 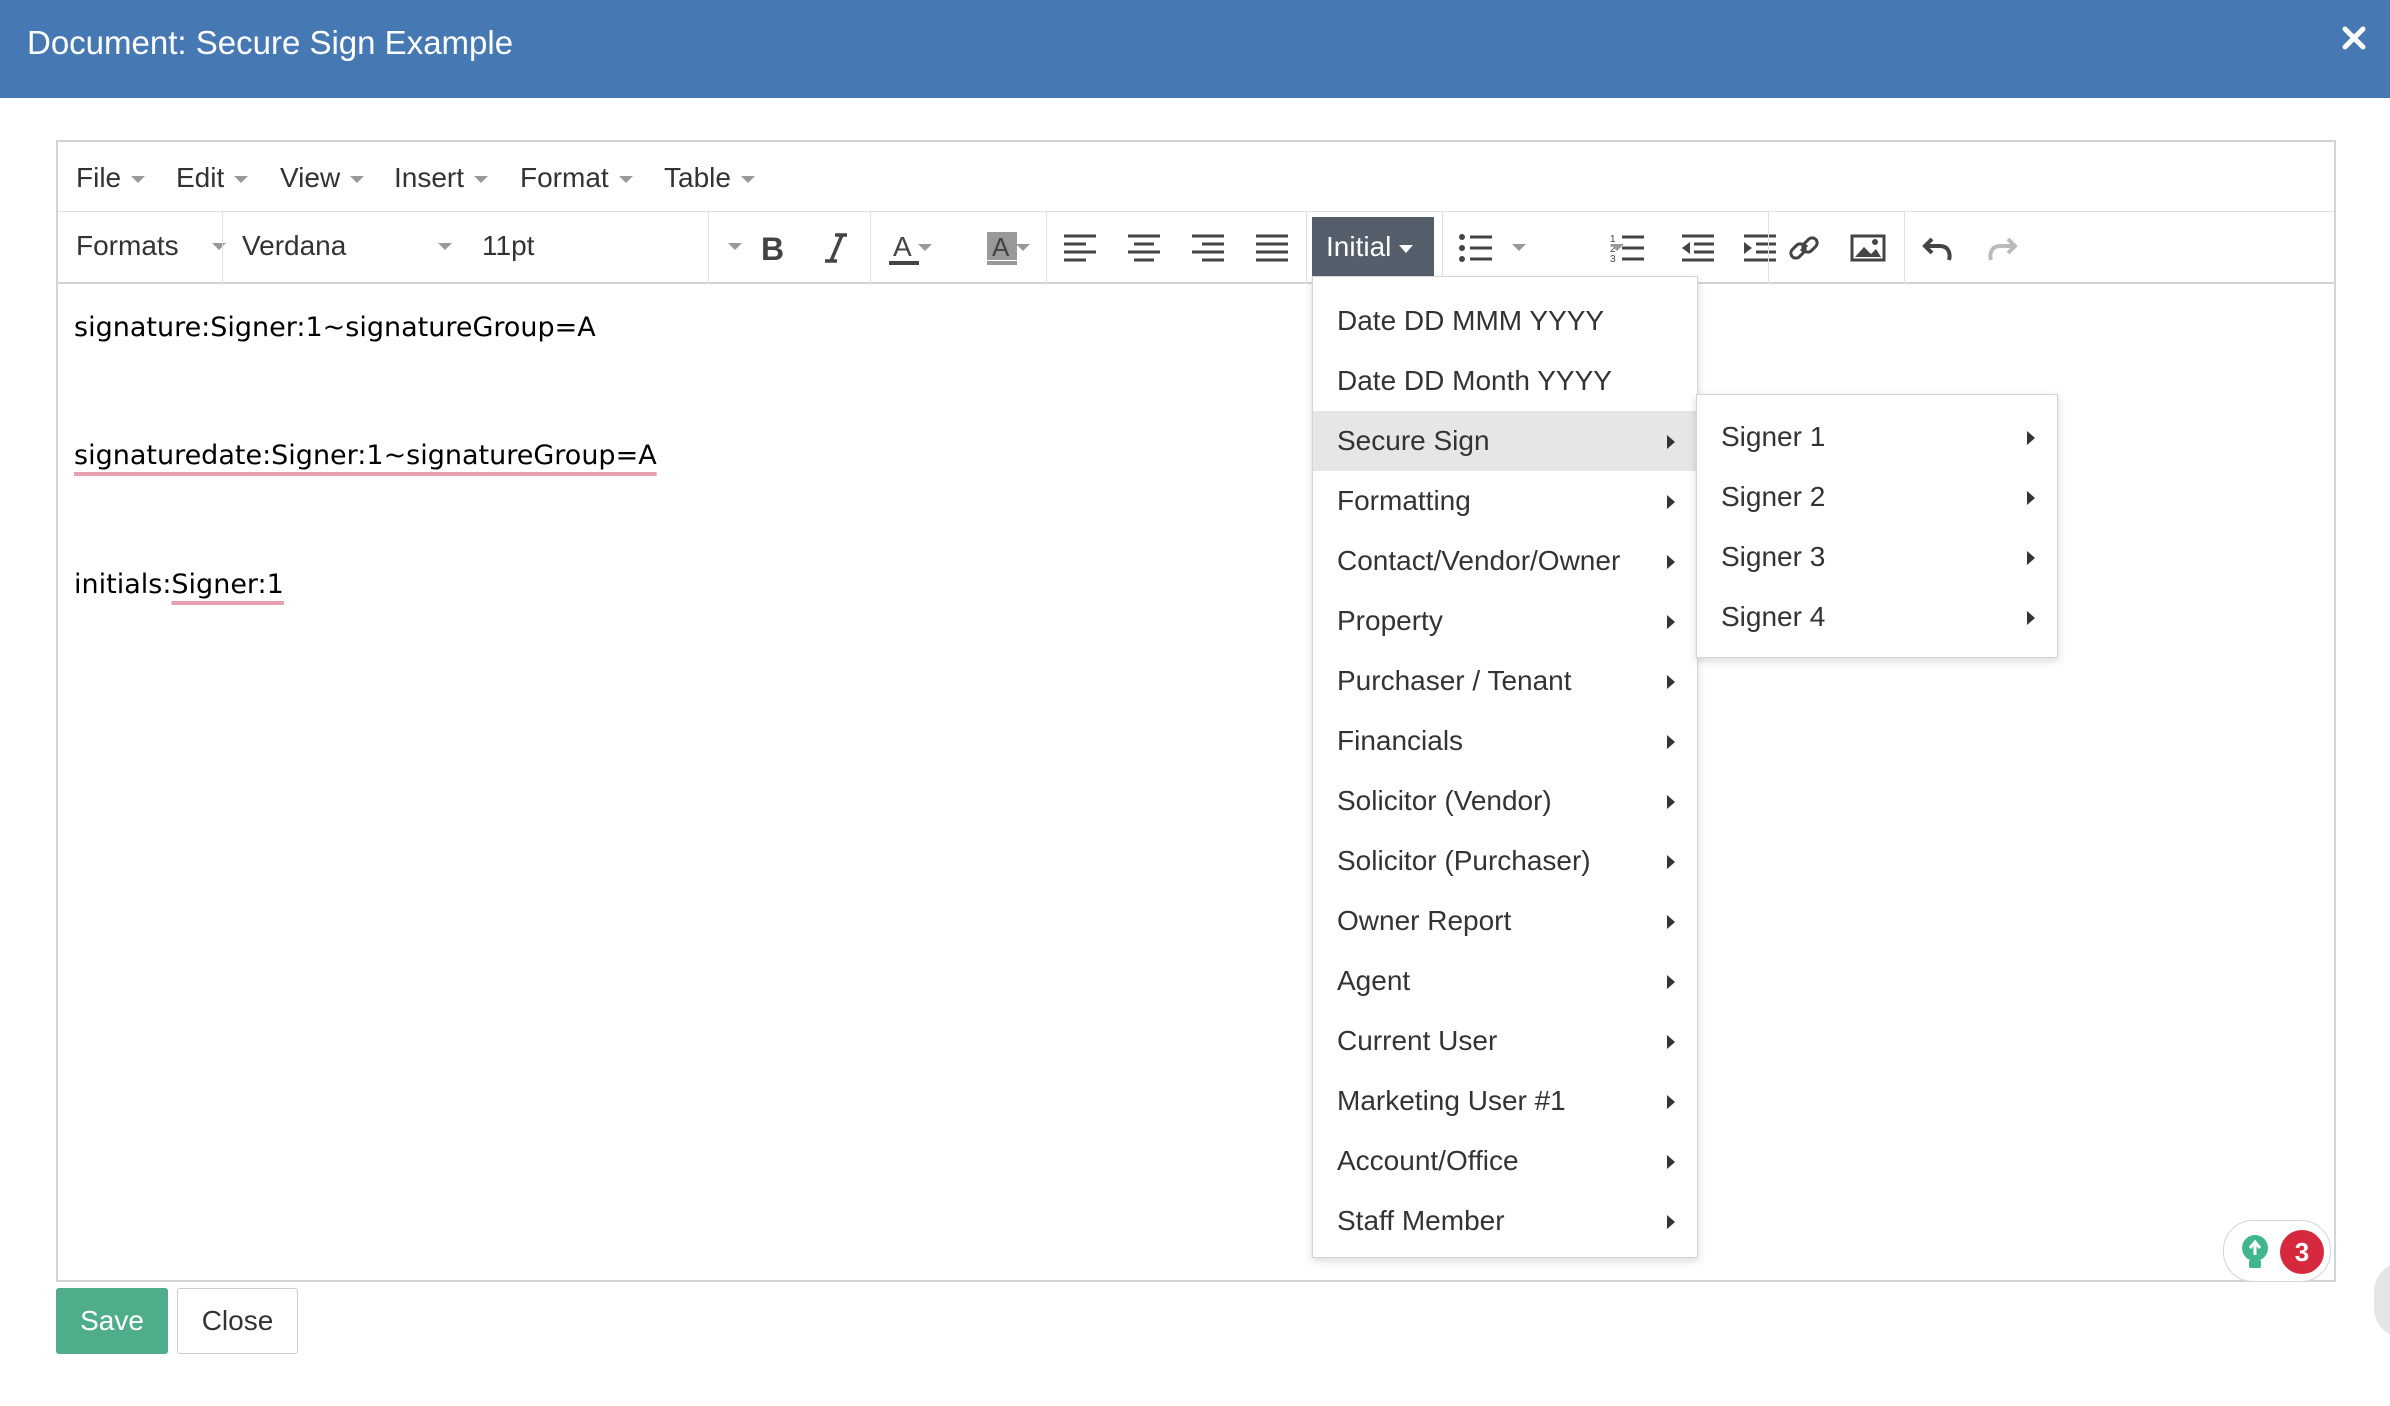 What do you see at coordinates (1628, 248) in the screenshot?
I see `numbered-list-icon: 123` at bounding box center [1628, 248].